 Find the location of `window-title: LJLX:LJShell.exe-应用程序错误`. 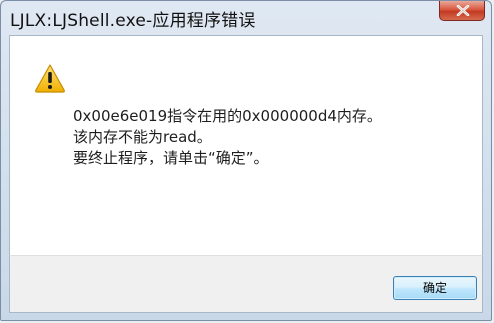

window-title: LJLX:LJShell.exe-应用程序错误 is located at coordinates (133, 21).